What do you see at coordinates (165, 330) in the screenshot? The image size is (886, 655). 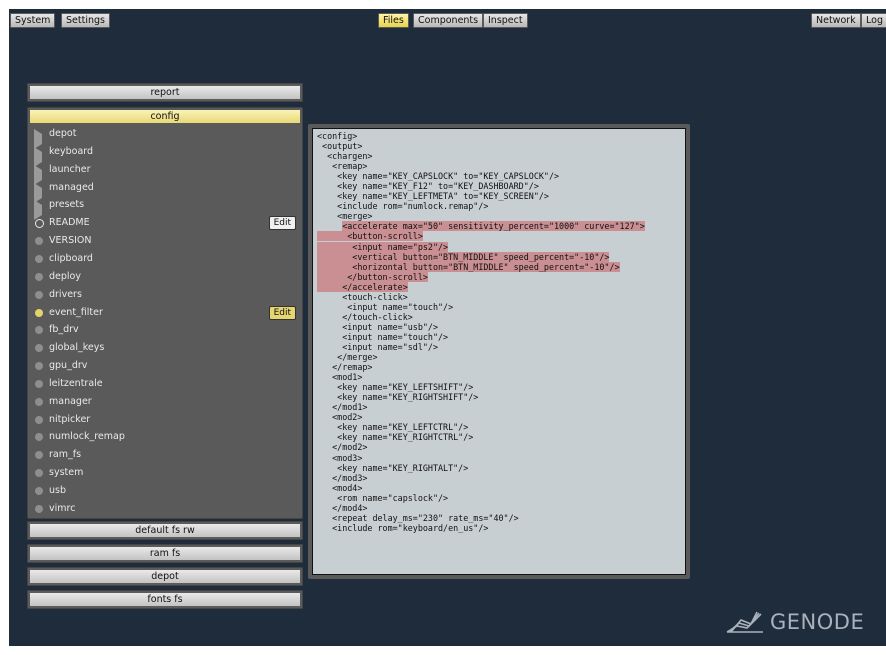 I see `list-item: fb_drv` at bounding box center [165, 330].